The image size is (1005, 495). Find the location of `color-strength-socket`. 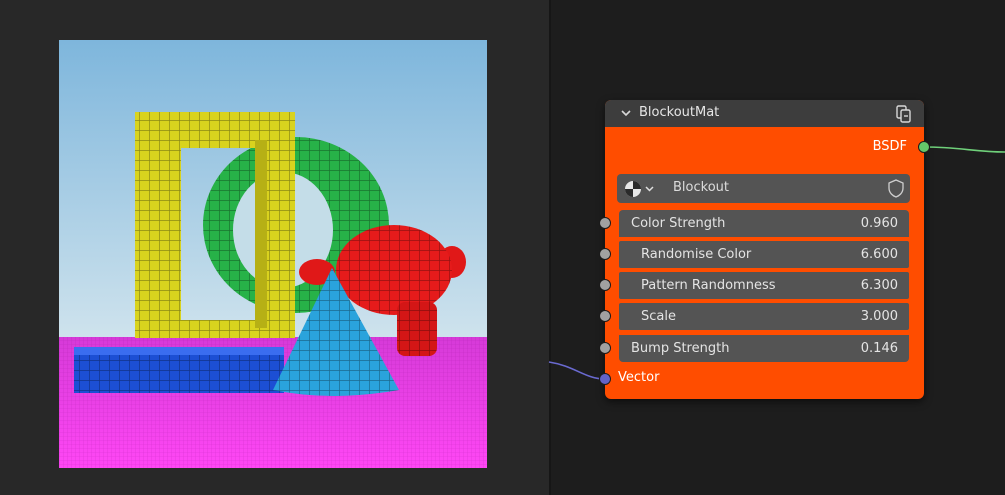

color-strength-socket is located at coordinates (605, 223).